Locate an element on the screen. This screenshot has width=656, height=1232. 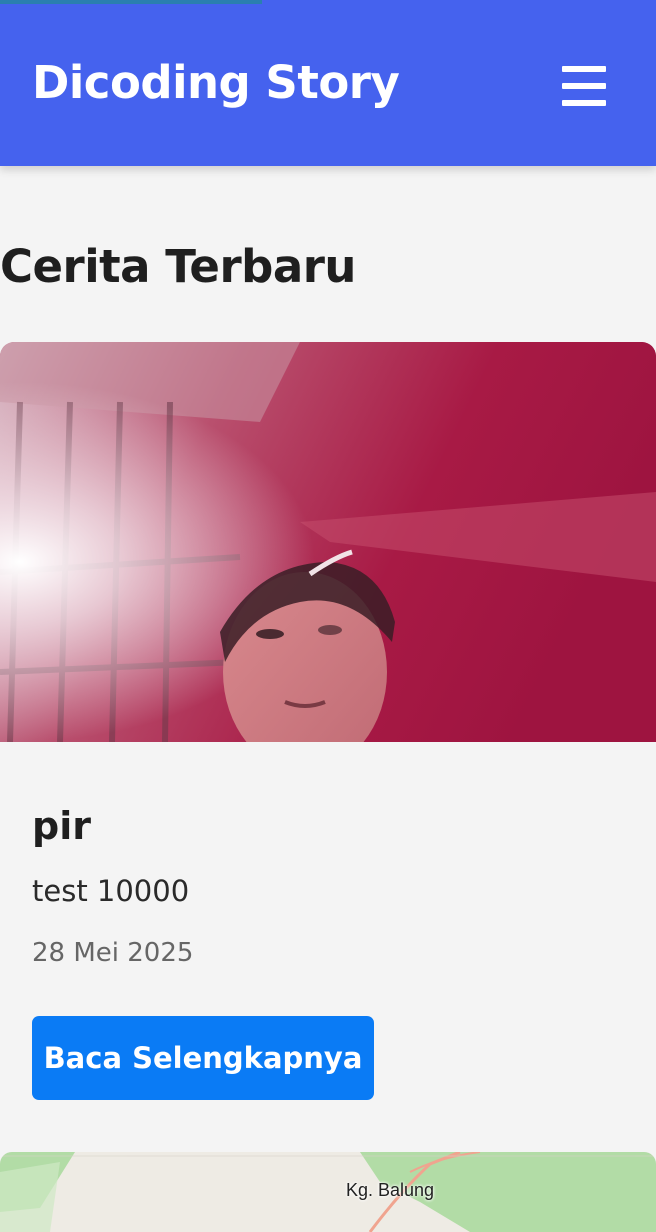
map-place-label: Kg. Balung is located at coordinates (390, 1190).